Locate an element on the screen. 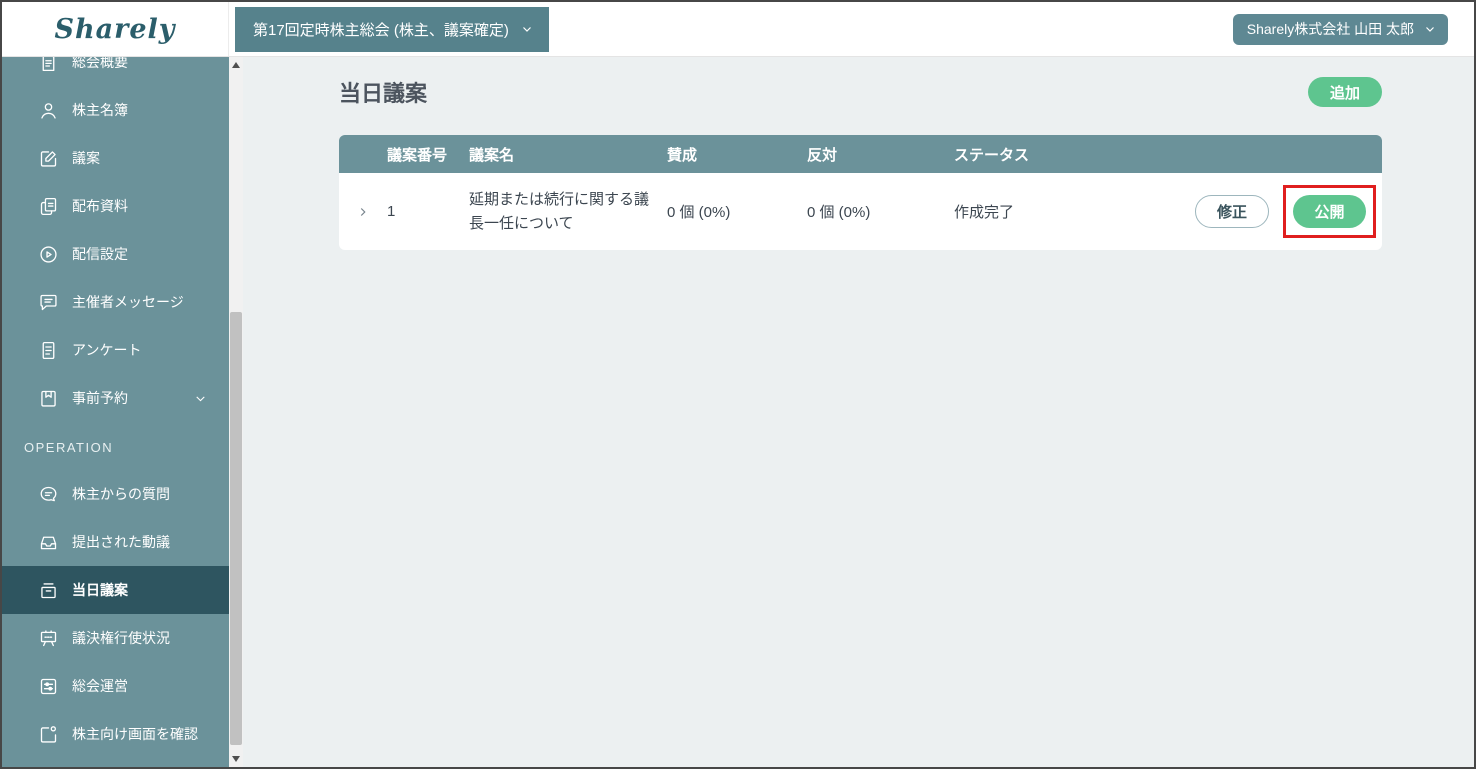 Image resolution: width=1476 pixels, height=769 pixels. sidebar-item-shareholder-questions: 株主からの質問 is located at coordinates (115, 494).